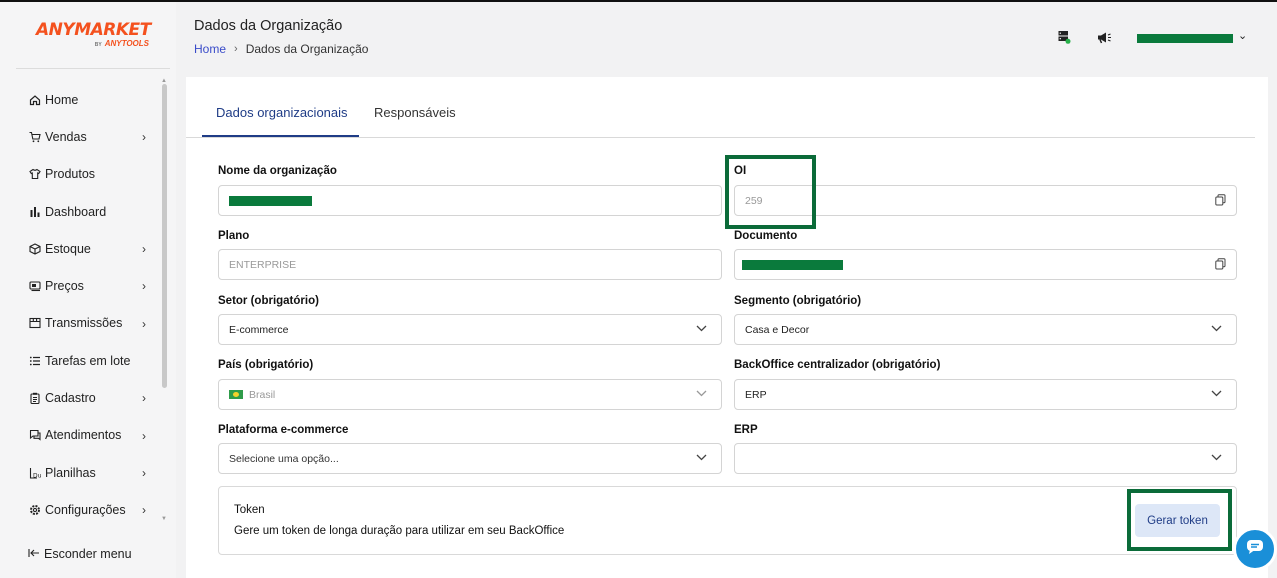 The width and height of the screenshot is (1277, 578). What do you see at coordinates (34, 211) in the screenshot?
I see `bar-chart-icon` at bounding box center [34, 211].